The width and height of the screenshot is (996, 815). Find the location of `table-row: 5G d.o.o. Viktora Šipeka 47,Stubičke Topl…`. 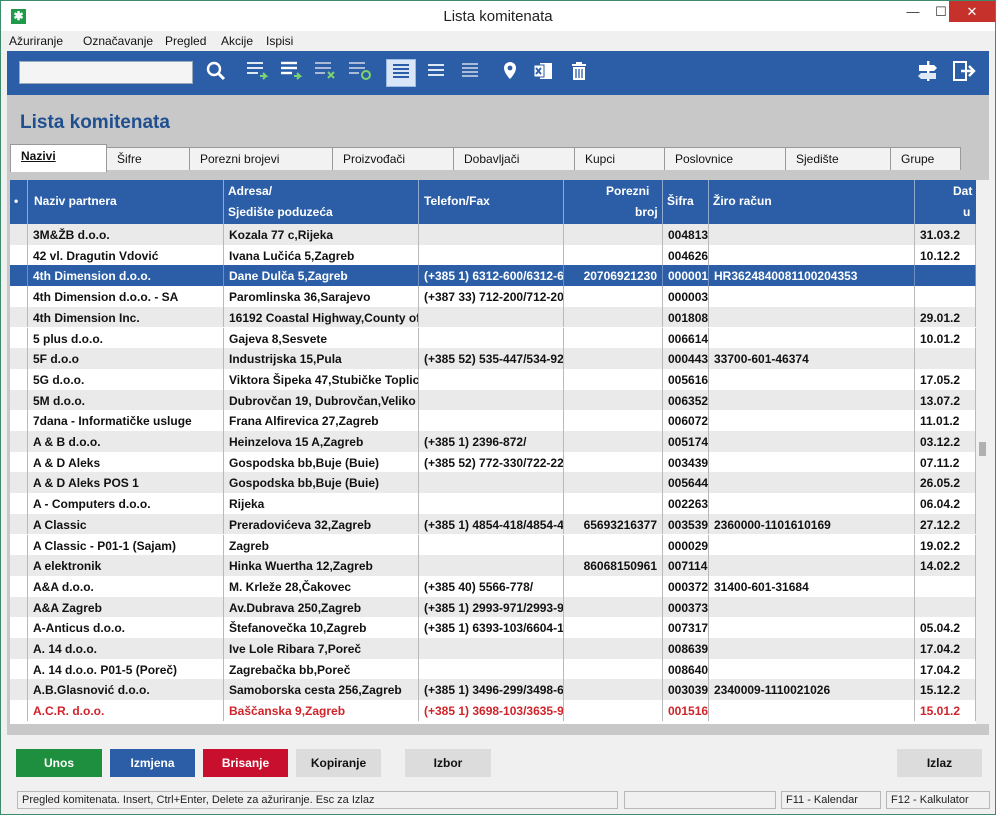

table-row: 5G d.o.o. Viktora Šipeka 47,Stubičke Topl… is located at coordinates (493, 379).